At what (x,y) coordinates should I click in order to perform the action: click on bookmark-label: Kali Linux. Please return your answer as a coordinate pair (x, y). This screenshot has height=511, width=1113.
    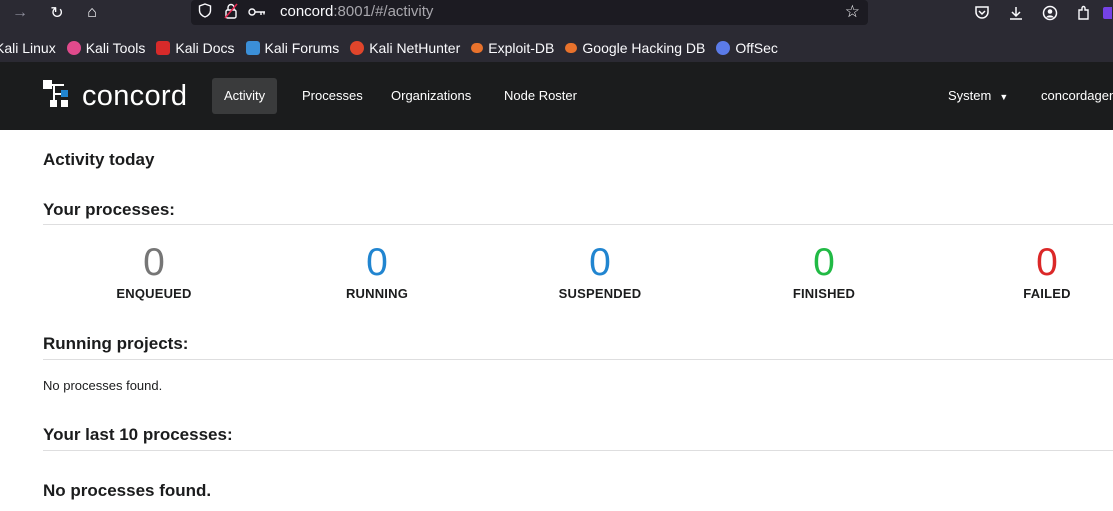
    Looking at the image, I should click on (28, 48).